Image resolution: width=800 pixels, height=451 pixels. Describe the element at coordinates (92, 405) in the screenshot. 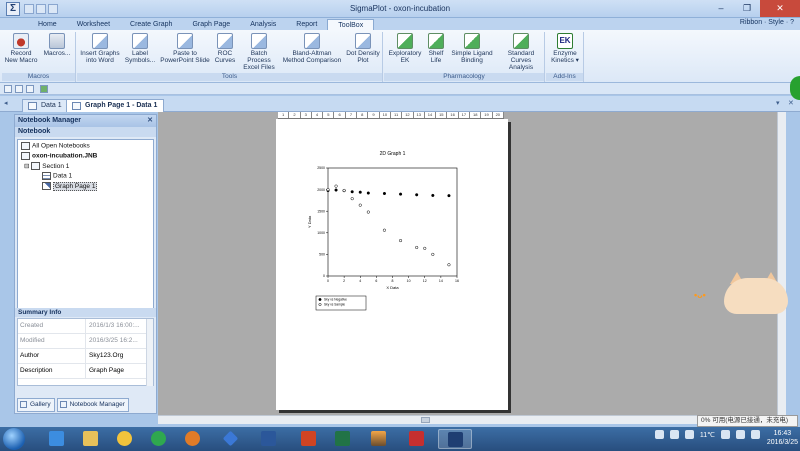

I see `notebook-manager-tab: Notebook Manager` at that location.